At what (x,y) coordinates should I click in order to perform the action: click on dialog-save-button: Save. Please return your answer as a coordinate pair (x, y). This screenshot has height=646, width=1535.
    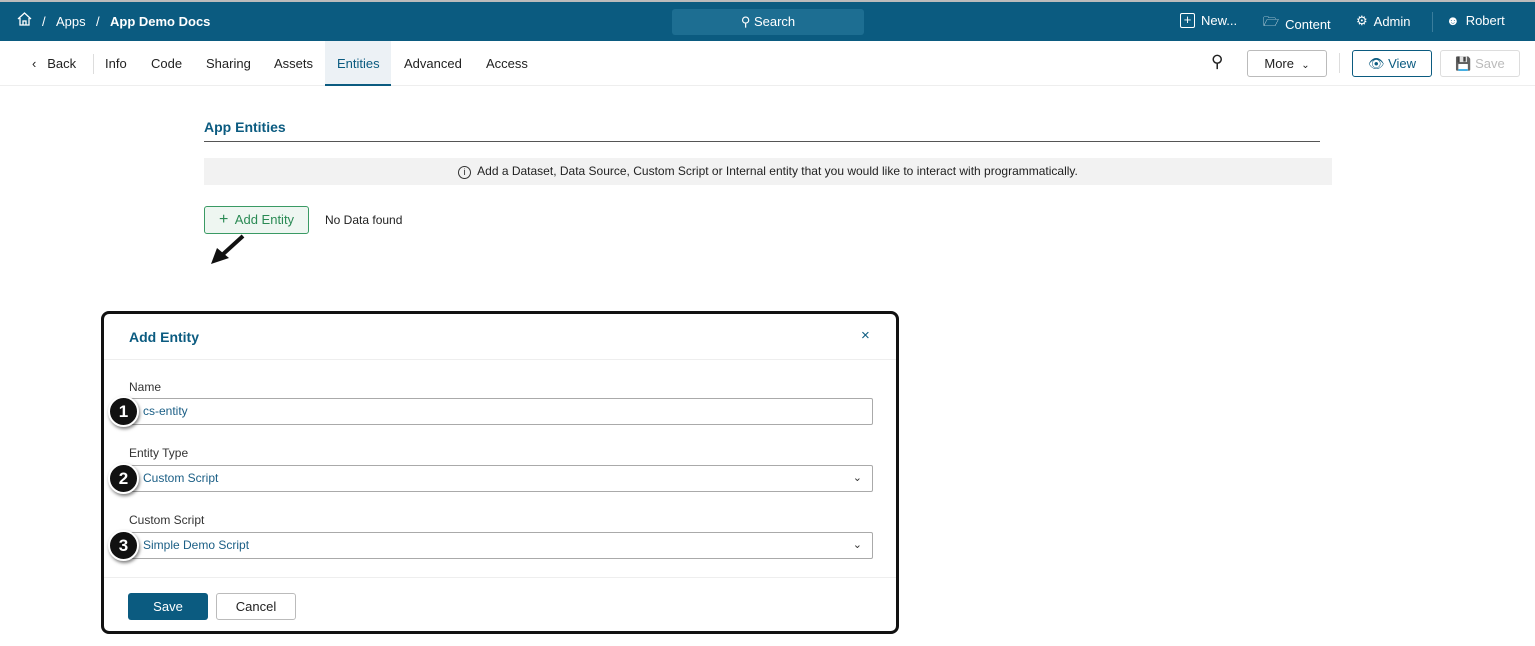
    Looking at the image, I should click on (168, 606).